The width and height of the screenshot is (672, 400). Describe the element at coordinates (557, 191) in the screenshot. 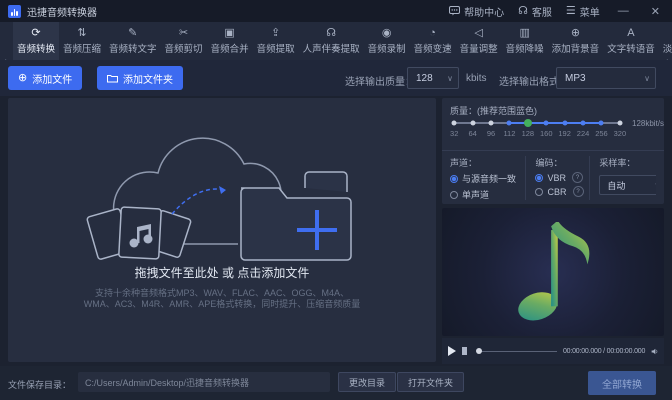

I see `encoding-option-label: CBR` at that location.